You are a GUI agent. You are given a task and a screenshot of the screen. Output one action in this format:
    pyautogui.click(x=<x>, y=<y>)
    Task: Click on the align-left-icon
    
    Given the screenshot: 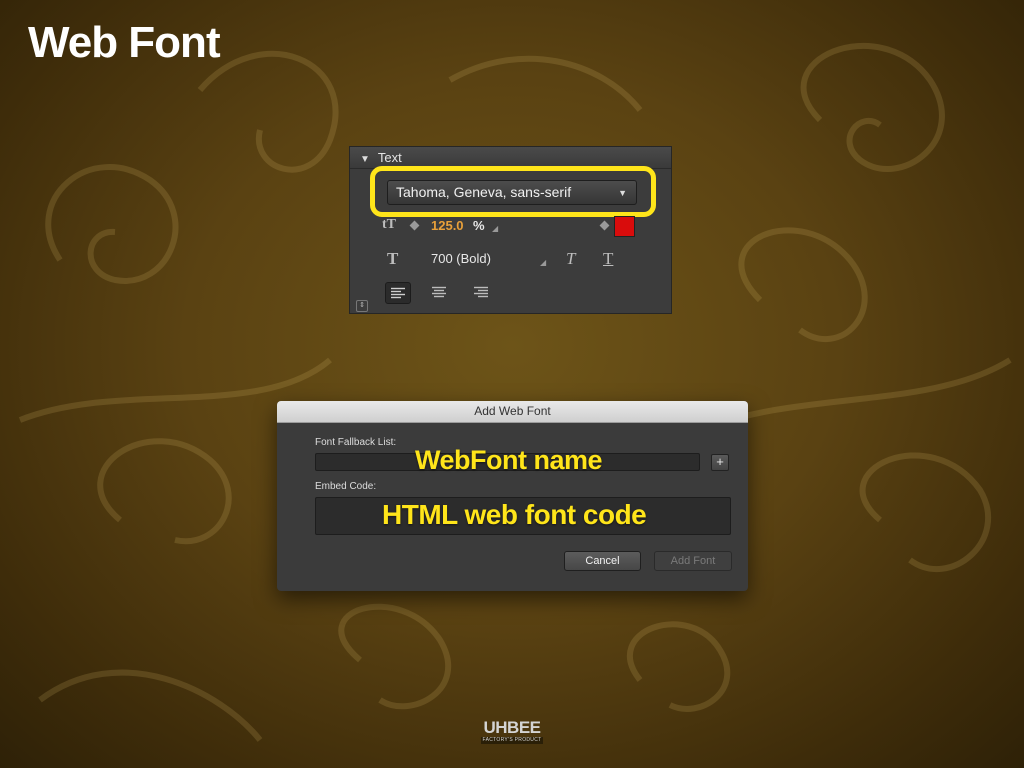 What is the action you would take?
    pyautogui.click(x=398, y=293)
    